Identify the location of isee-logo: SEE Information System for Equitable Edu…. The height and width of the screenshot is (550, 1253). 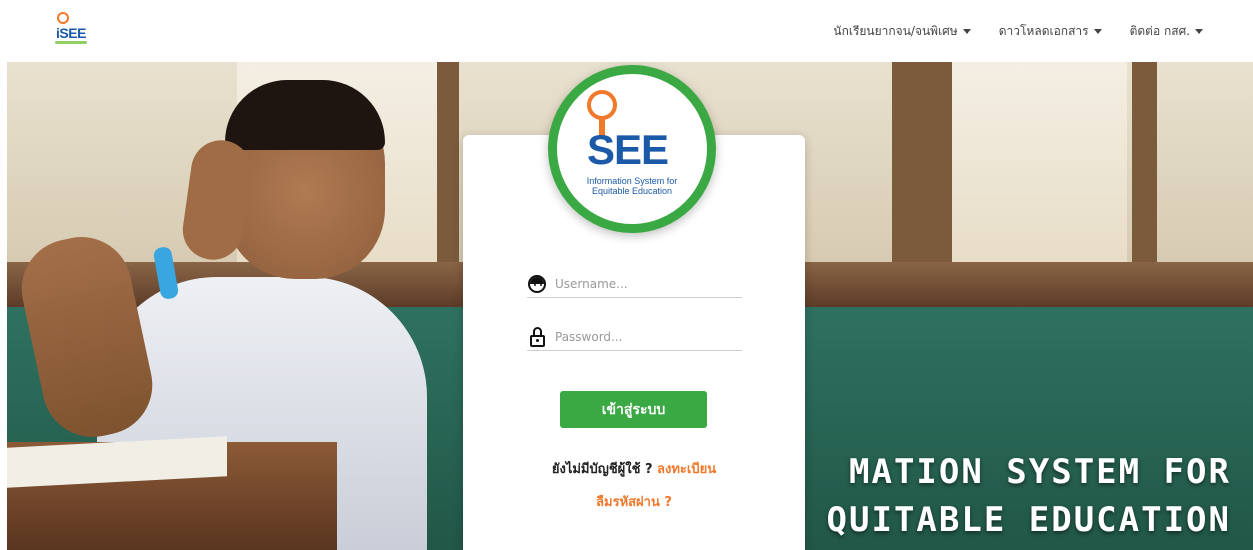
(632, 149).